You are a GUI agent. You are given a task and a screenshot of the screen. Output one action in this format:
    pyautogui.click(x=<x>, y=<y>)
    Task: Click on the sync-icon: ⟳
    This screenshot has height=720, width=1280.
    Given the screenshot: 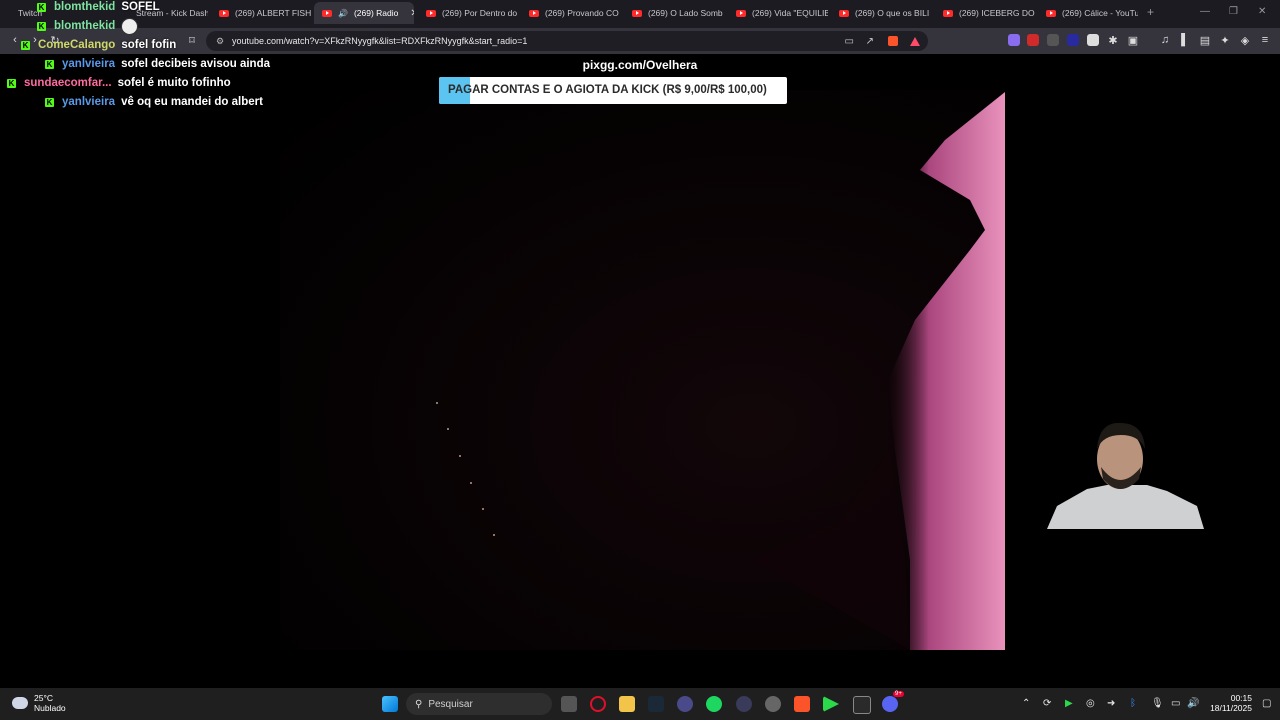 What is the action you would take?
    pyautogui.click(x=1047, y=703)
    